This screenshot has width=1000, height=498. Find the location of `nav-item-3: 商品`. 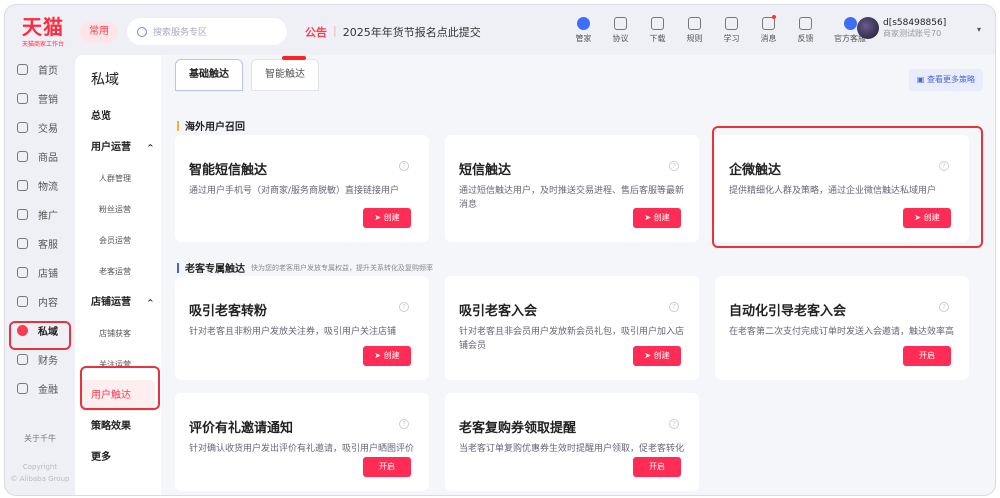

nav-item-3: 商品 is located at coordinates (40, 156).